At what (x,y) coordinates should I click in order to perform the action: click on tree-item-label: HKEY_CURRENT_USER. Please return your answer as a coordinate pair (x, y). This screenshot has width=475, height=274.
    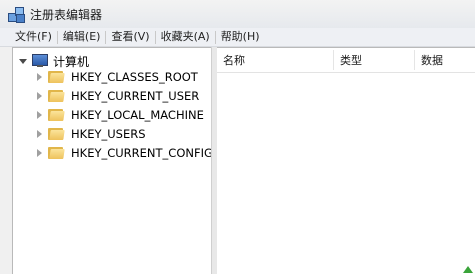
    Looking at the image, I should click on (135, 95).